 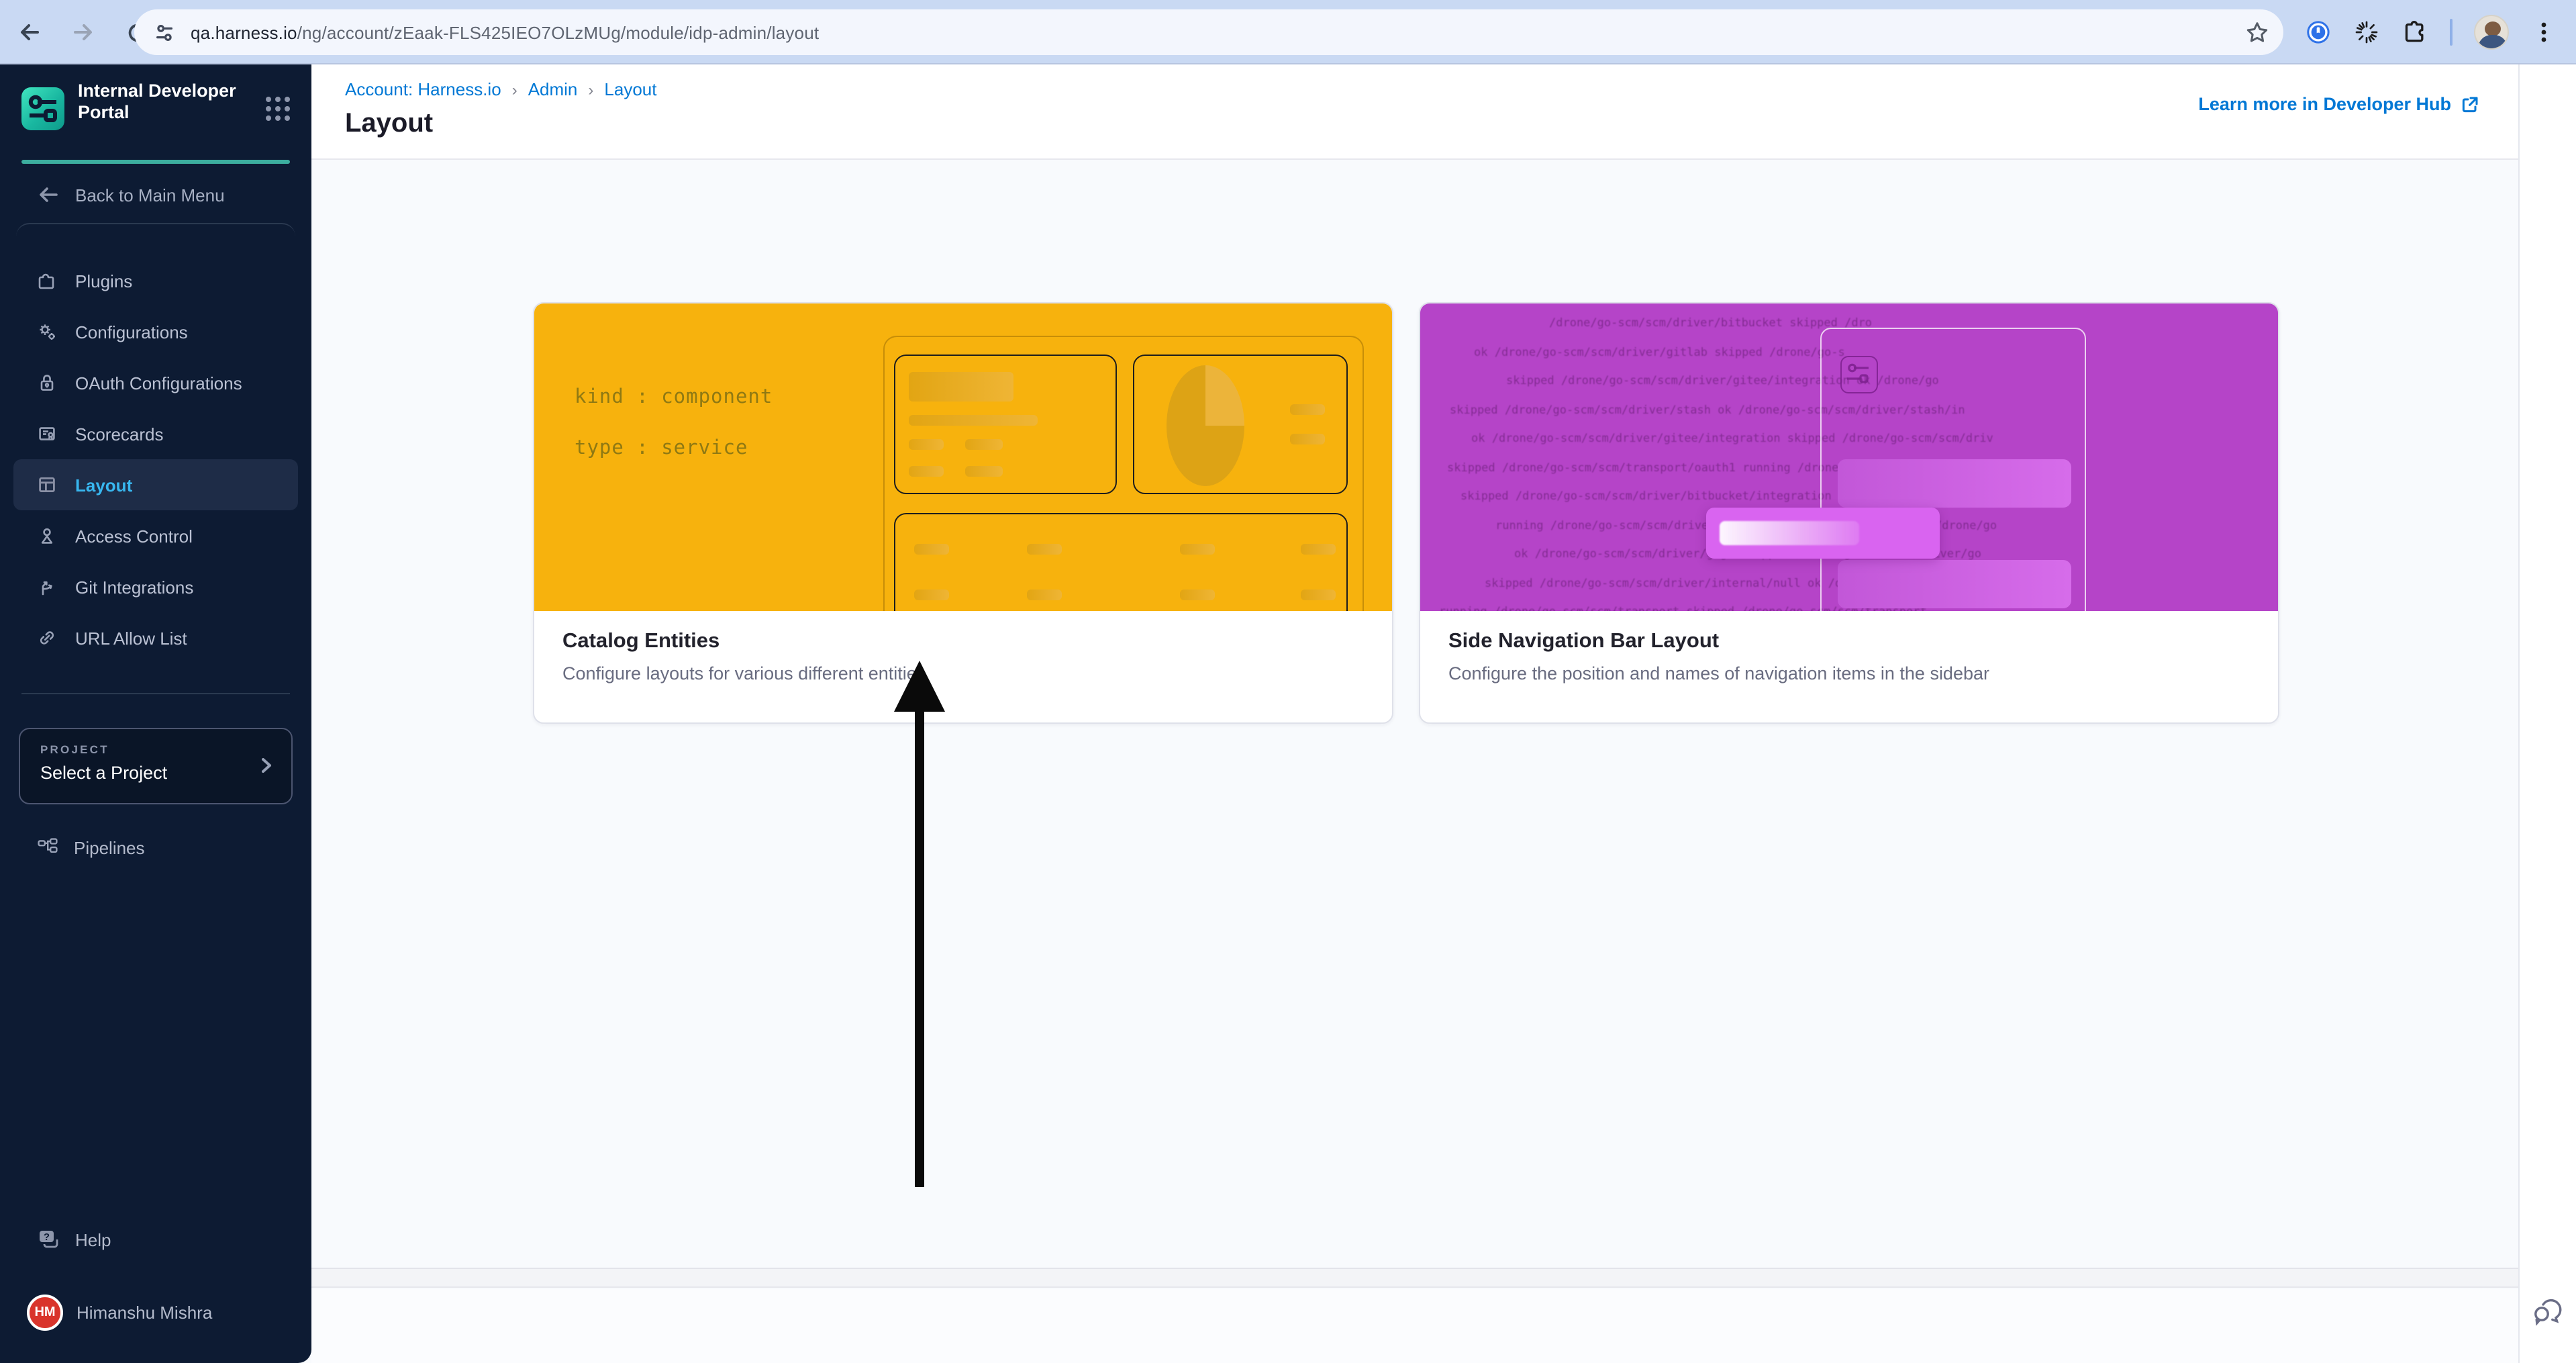 I want to click on back-arrow-icon, so click(x=29, y=32).